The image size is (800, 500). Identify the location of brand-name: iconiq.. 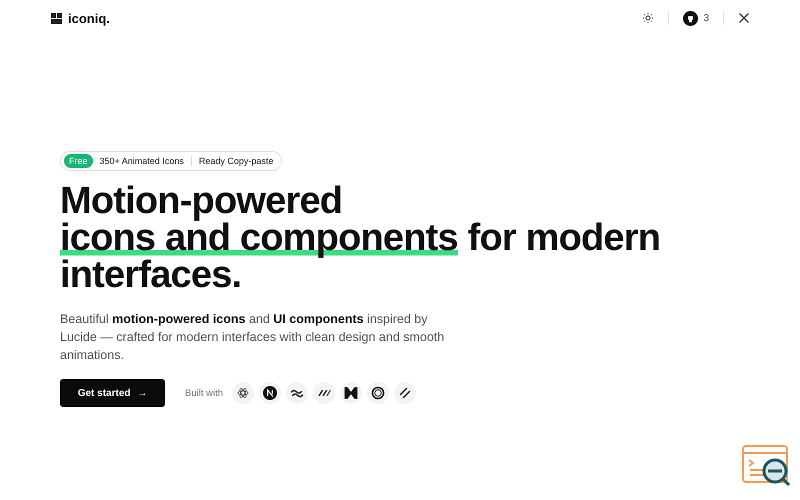
(89, 18).